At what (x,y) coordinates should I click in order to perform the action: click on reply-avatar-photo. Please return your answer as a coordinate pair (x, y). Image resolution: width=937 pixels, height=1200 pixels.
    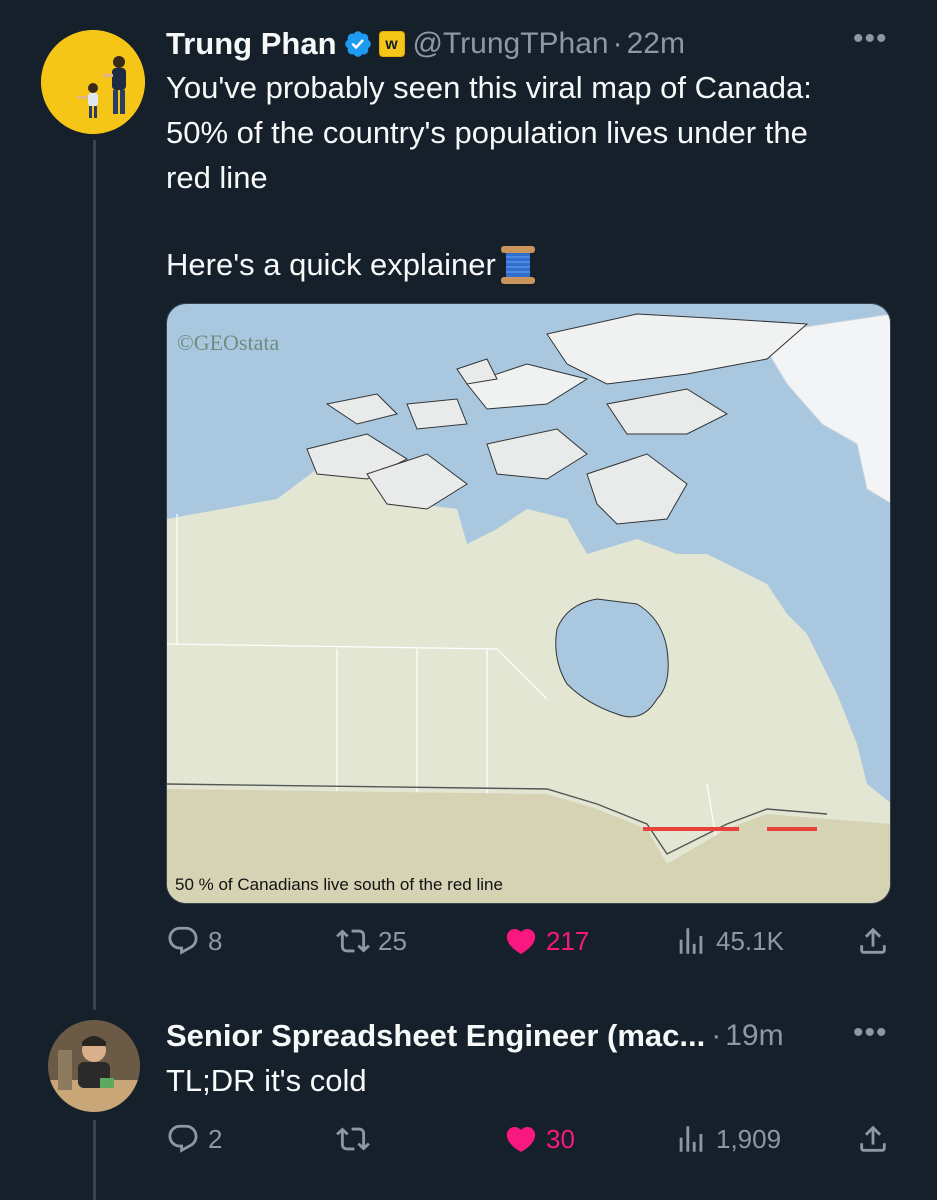
    Looking at the image, I should click on (94, 1066).